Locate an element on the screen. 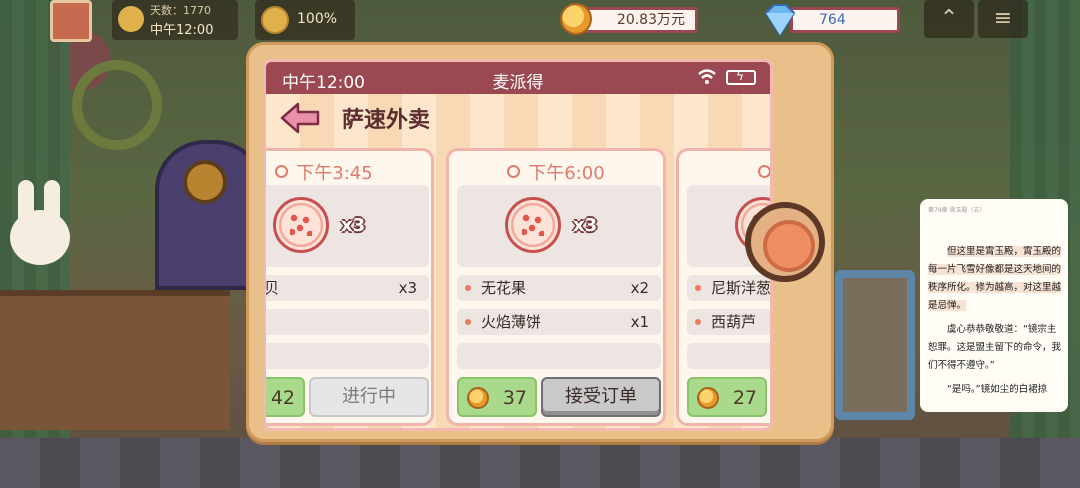 Image resolution: width=1080 pixels, height=488 pixels. order-time: 下午6:00 is located at coordinates (556, 172).